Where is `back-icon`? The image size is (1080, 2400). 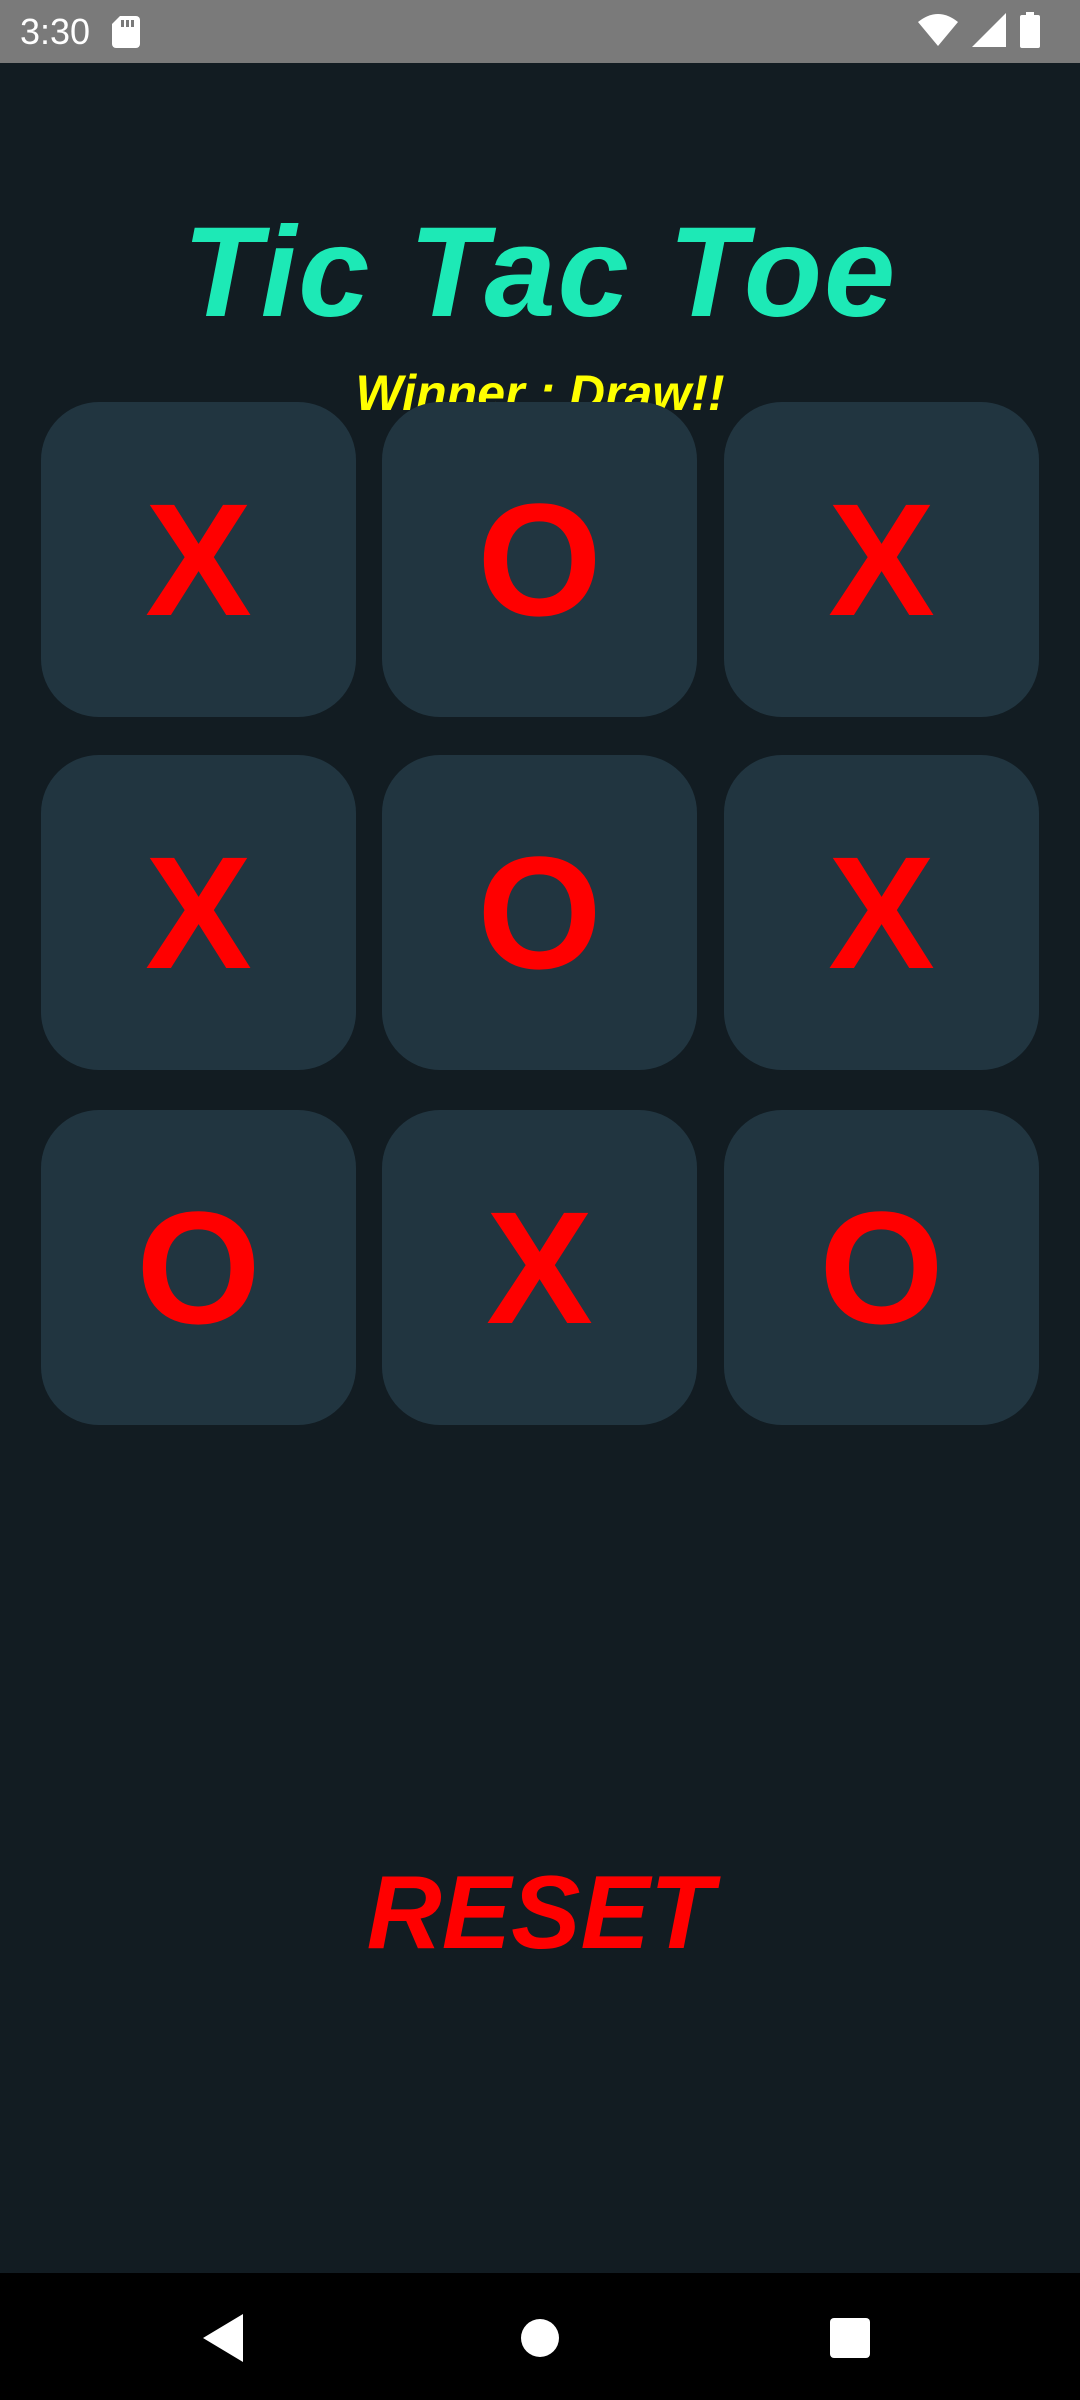 back-icon is located at coordinates (225, 2338).